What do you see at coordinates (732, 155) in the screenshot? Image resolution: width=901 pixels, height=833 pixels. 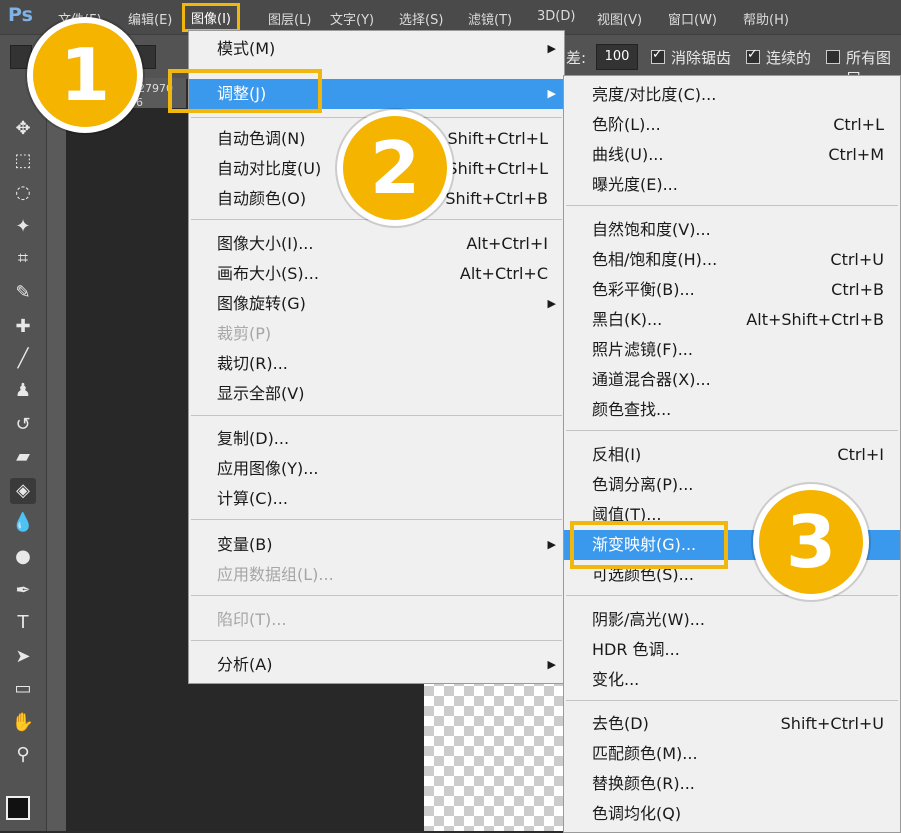 I see `menu-item-curves: 曲线(U)... Ctrl+M` at bounding box center [732, 155].